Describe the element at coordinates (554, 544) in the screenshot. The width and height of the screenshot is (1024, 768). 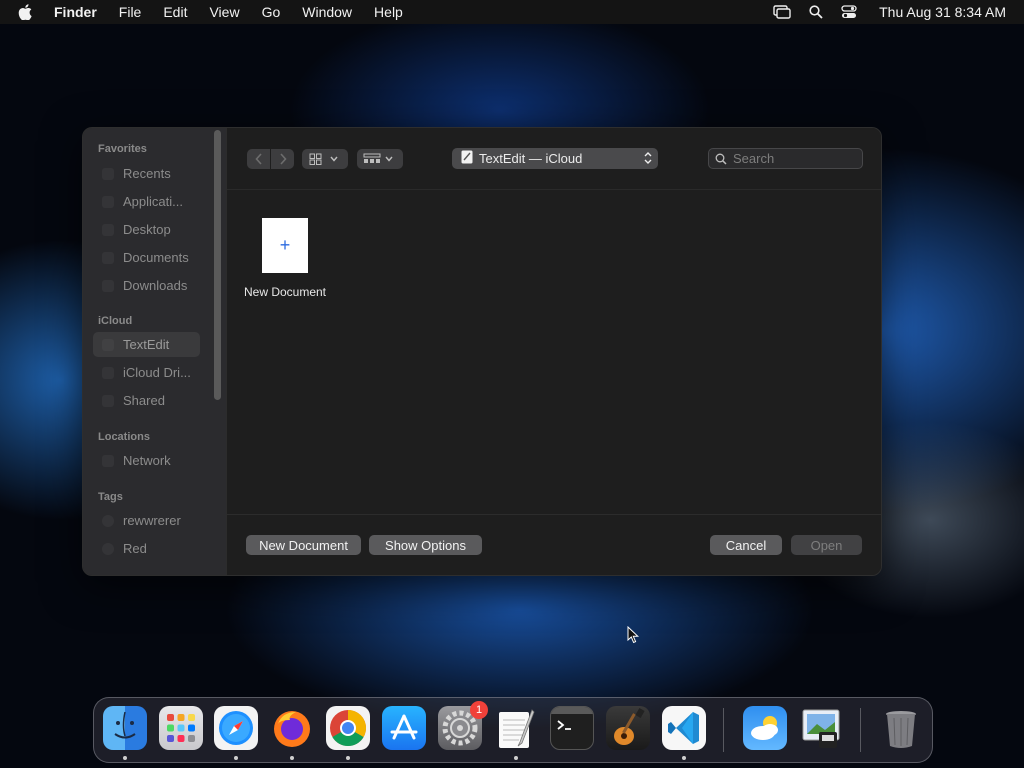
I see `dialog-bottom-bar: New Document Show Options Cancel Open` at that location.